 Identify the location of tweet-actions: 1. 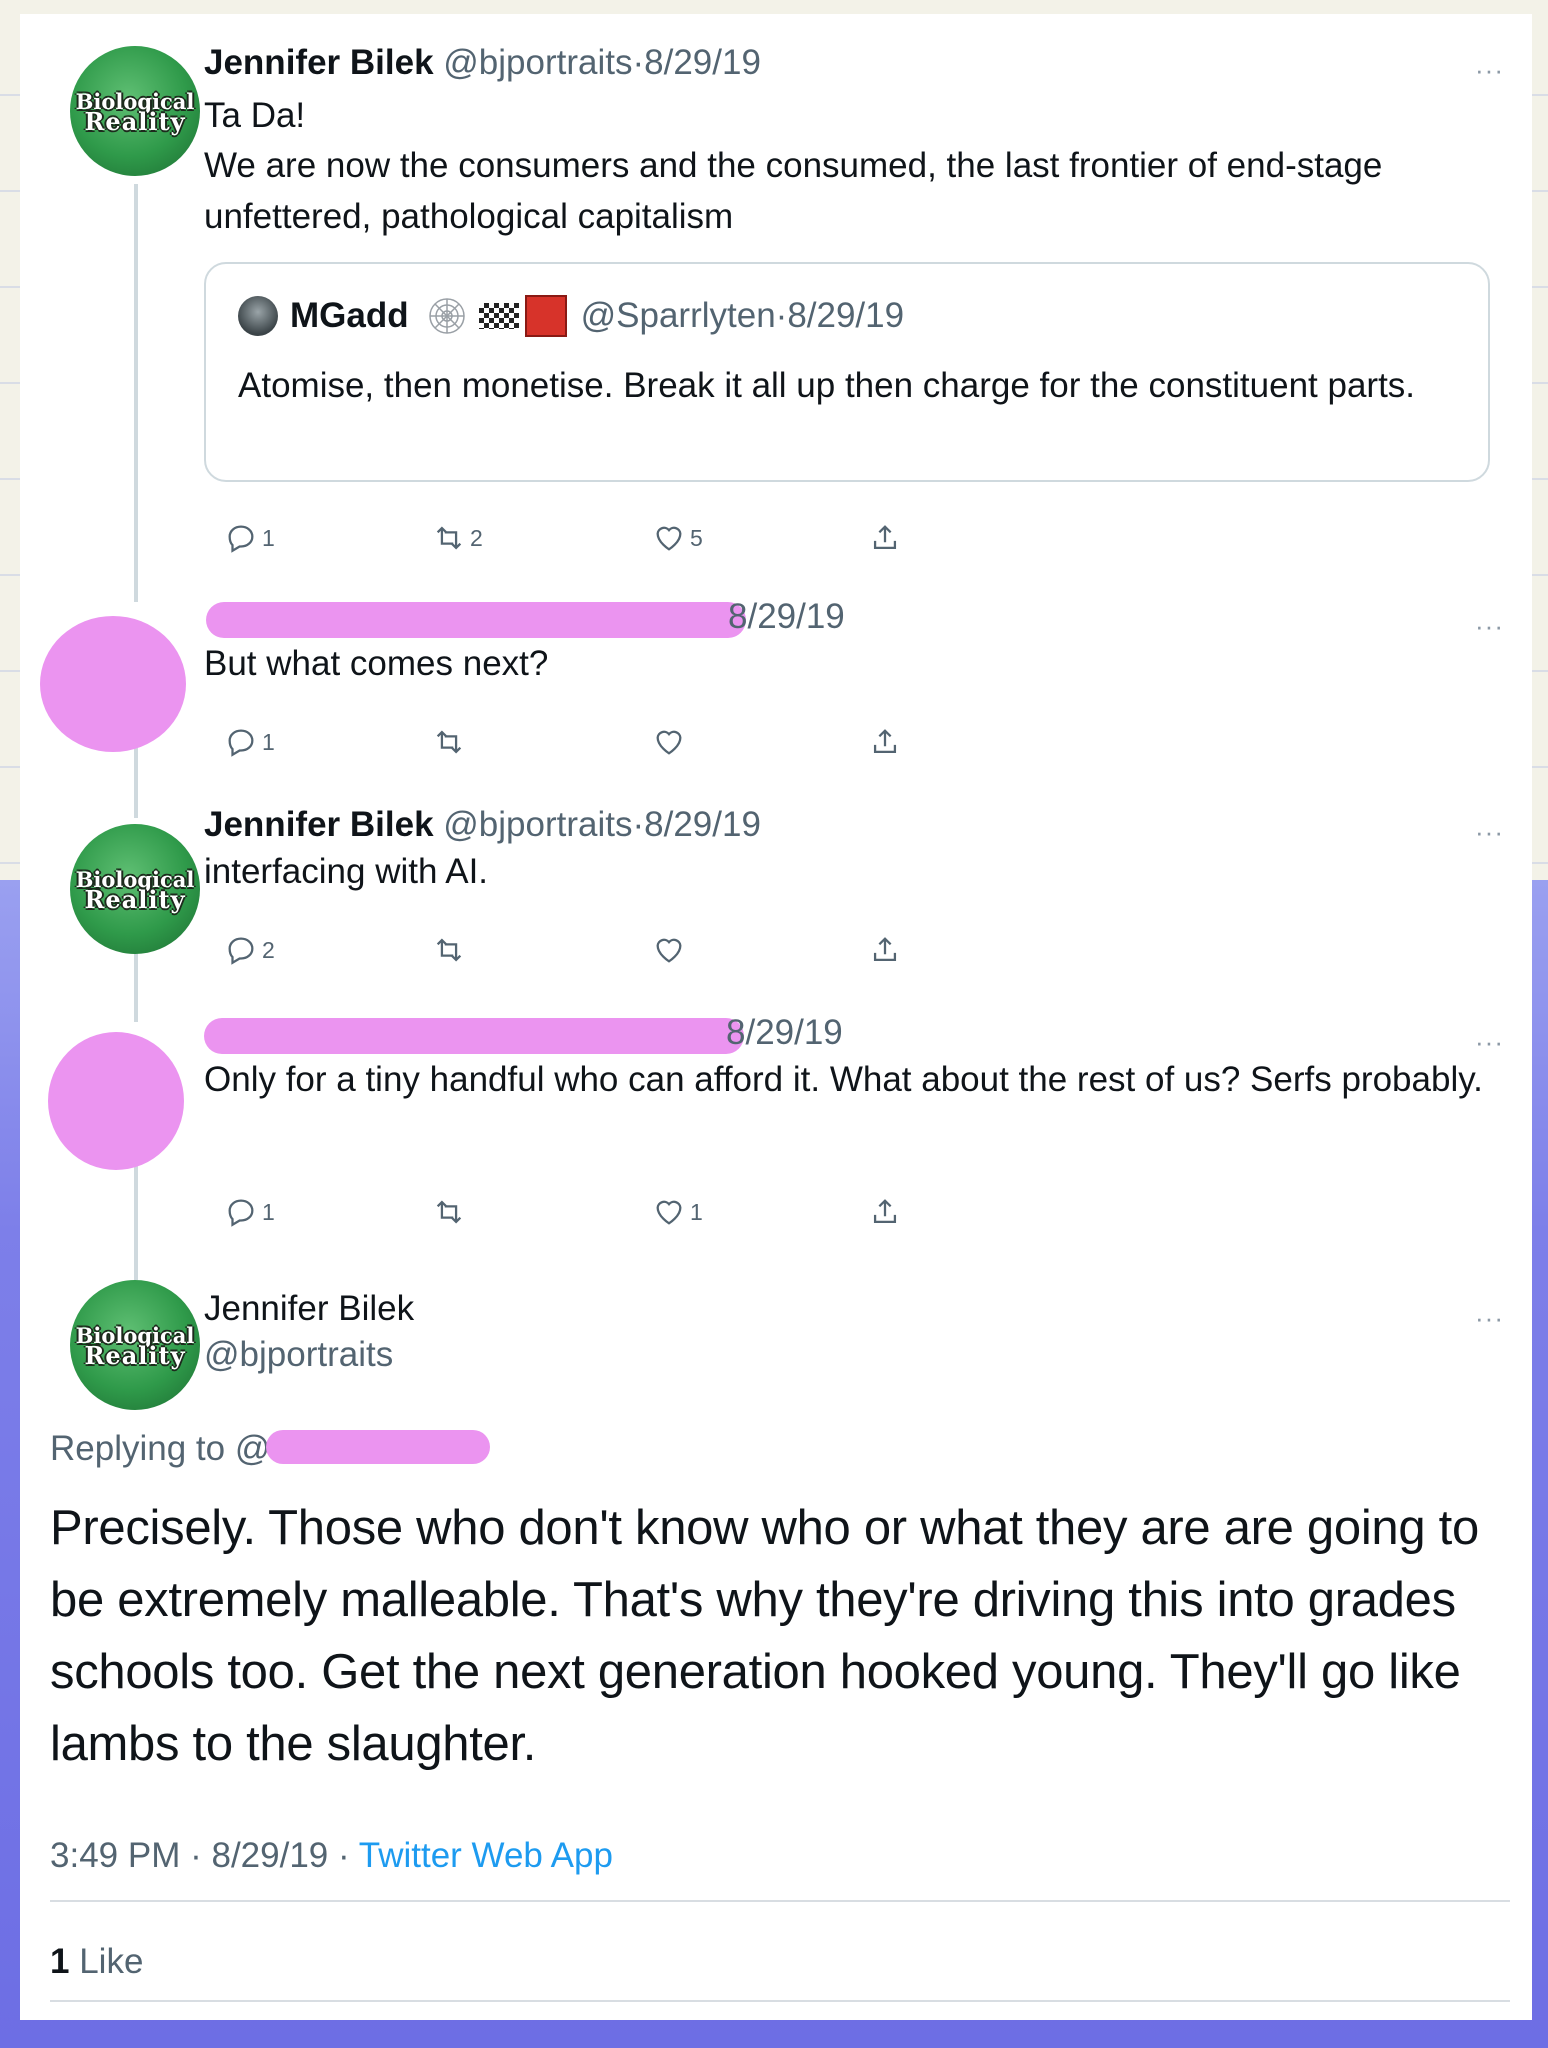
(554, 742).